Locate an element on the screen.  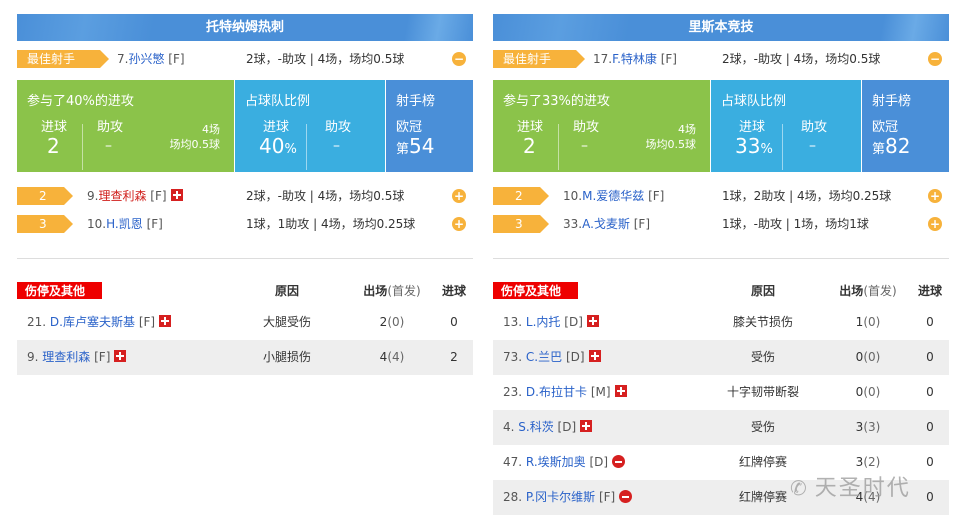
injury-row: 9. 理查利森 [F] 小腿损伤 4(4) 2 is located at coordinates (245, 357).